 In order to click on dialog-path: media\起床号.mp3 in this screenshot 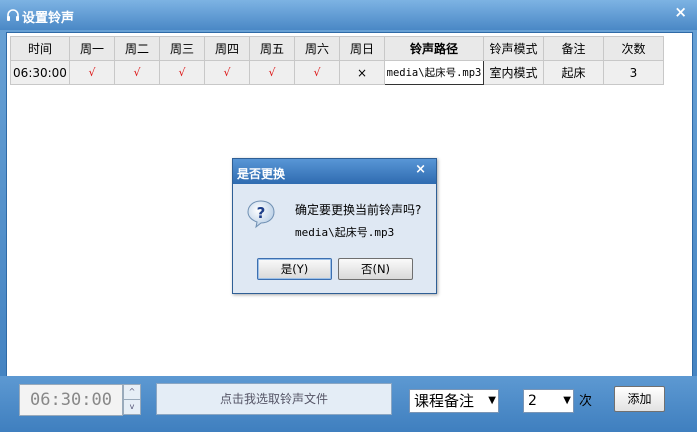, I will do `click(345, 232)`.